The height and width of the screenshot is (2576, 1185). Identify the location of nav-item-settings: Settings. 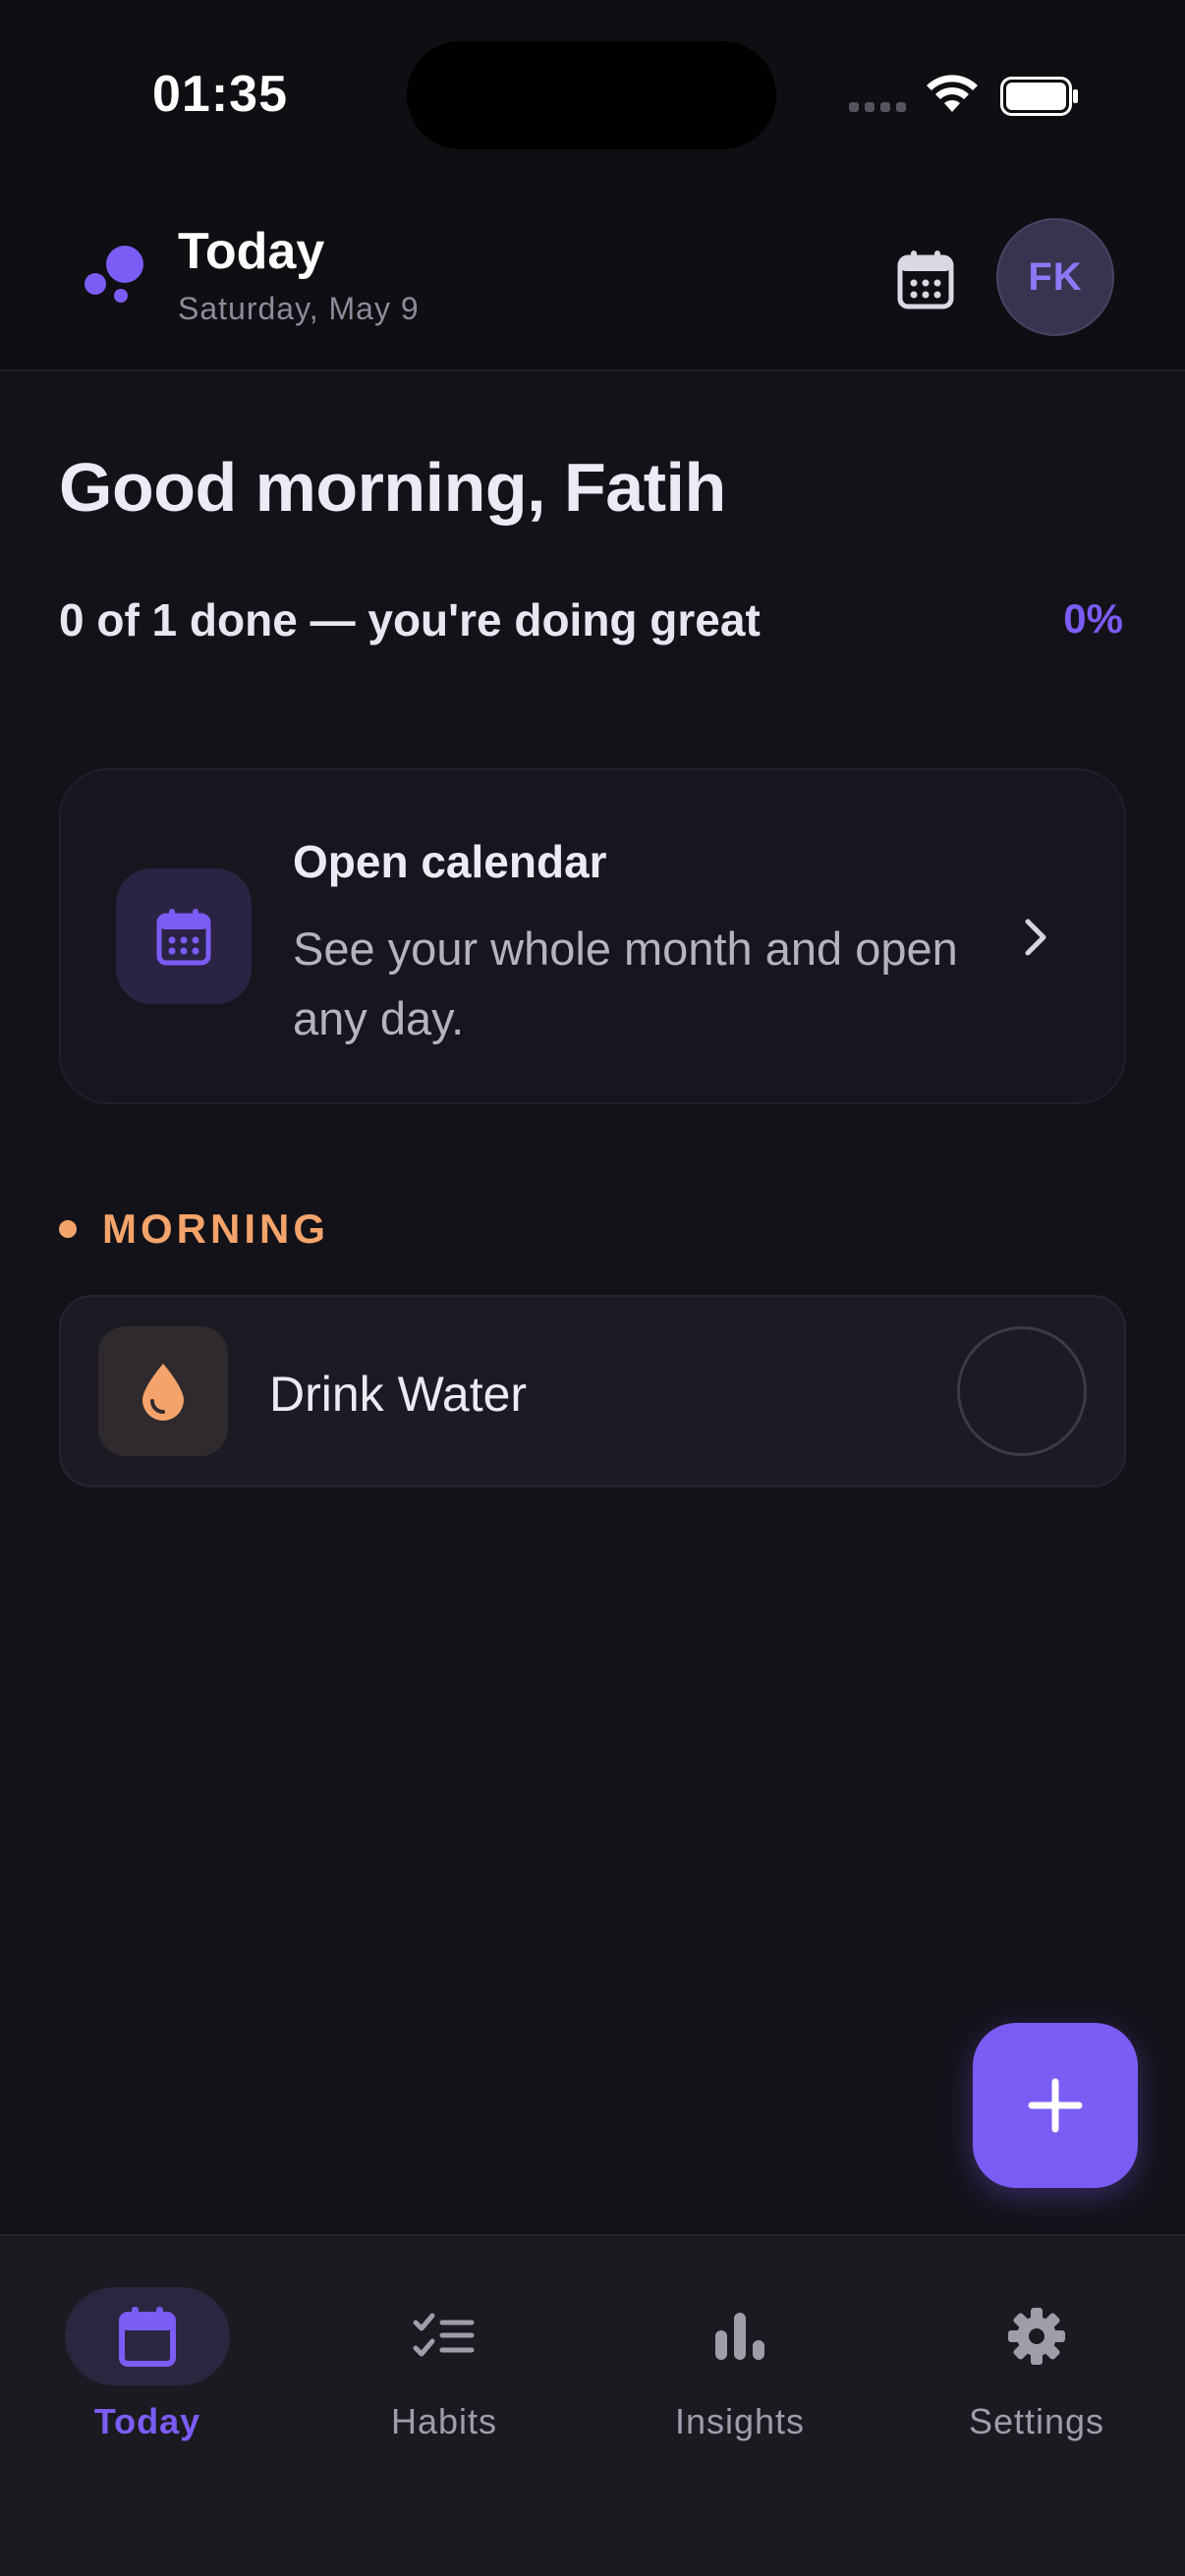
(1037, 2360).